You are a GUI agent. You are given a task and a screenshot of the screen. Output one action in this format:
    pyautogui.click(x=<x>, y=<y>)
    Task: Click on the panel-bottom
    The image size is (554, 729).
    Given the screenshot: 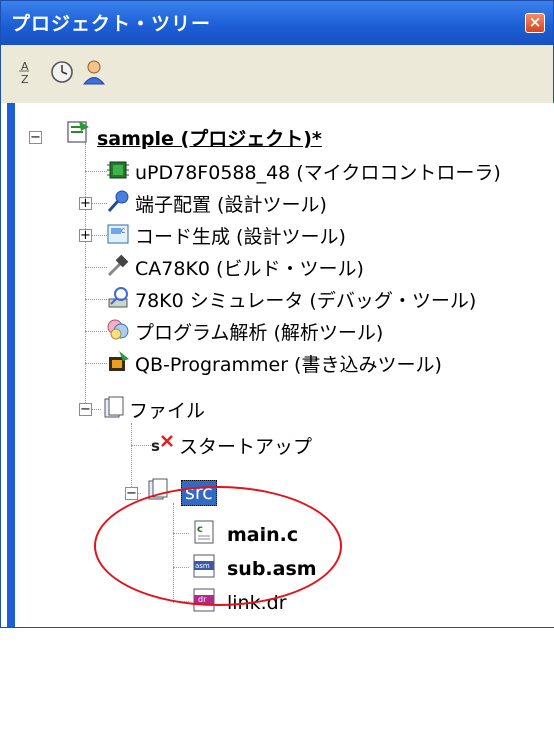 What is the action you would take?
    pyautogui.click(x=284, y=722)
    